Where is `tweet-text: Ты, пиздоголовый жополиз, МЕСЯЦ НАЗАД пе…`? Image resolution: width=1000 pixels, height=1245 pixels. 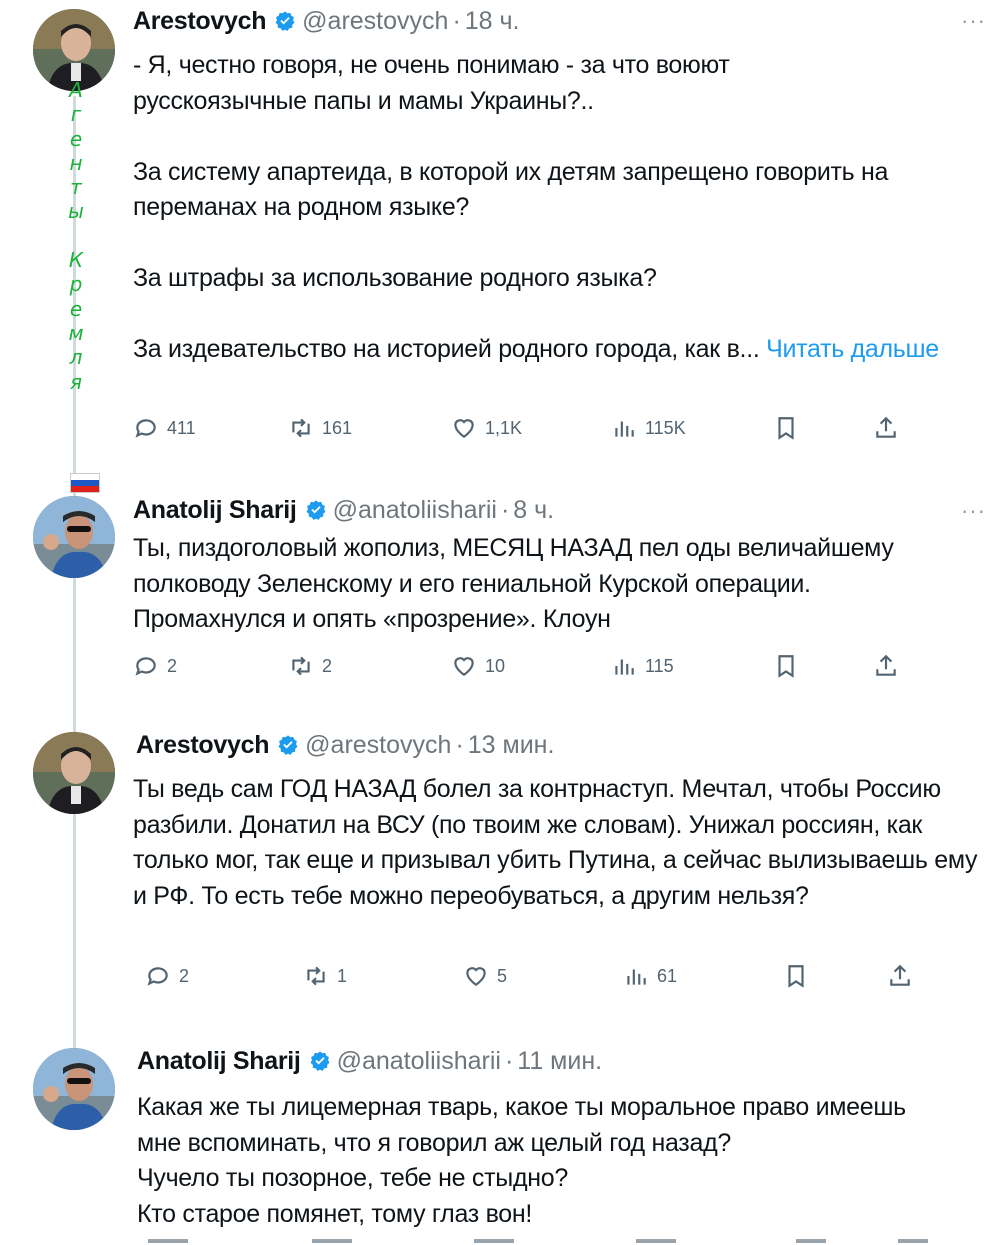 tweet-text: Ты, пиздоголовый жополиз, МЕСЯЦ НАЗАД пе… is located at coordinates (538, 584).